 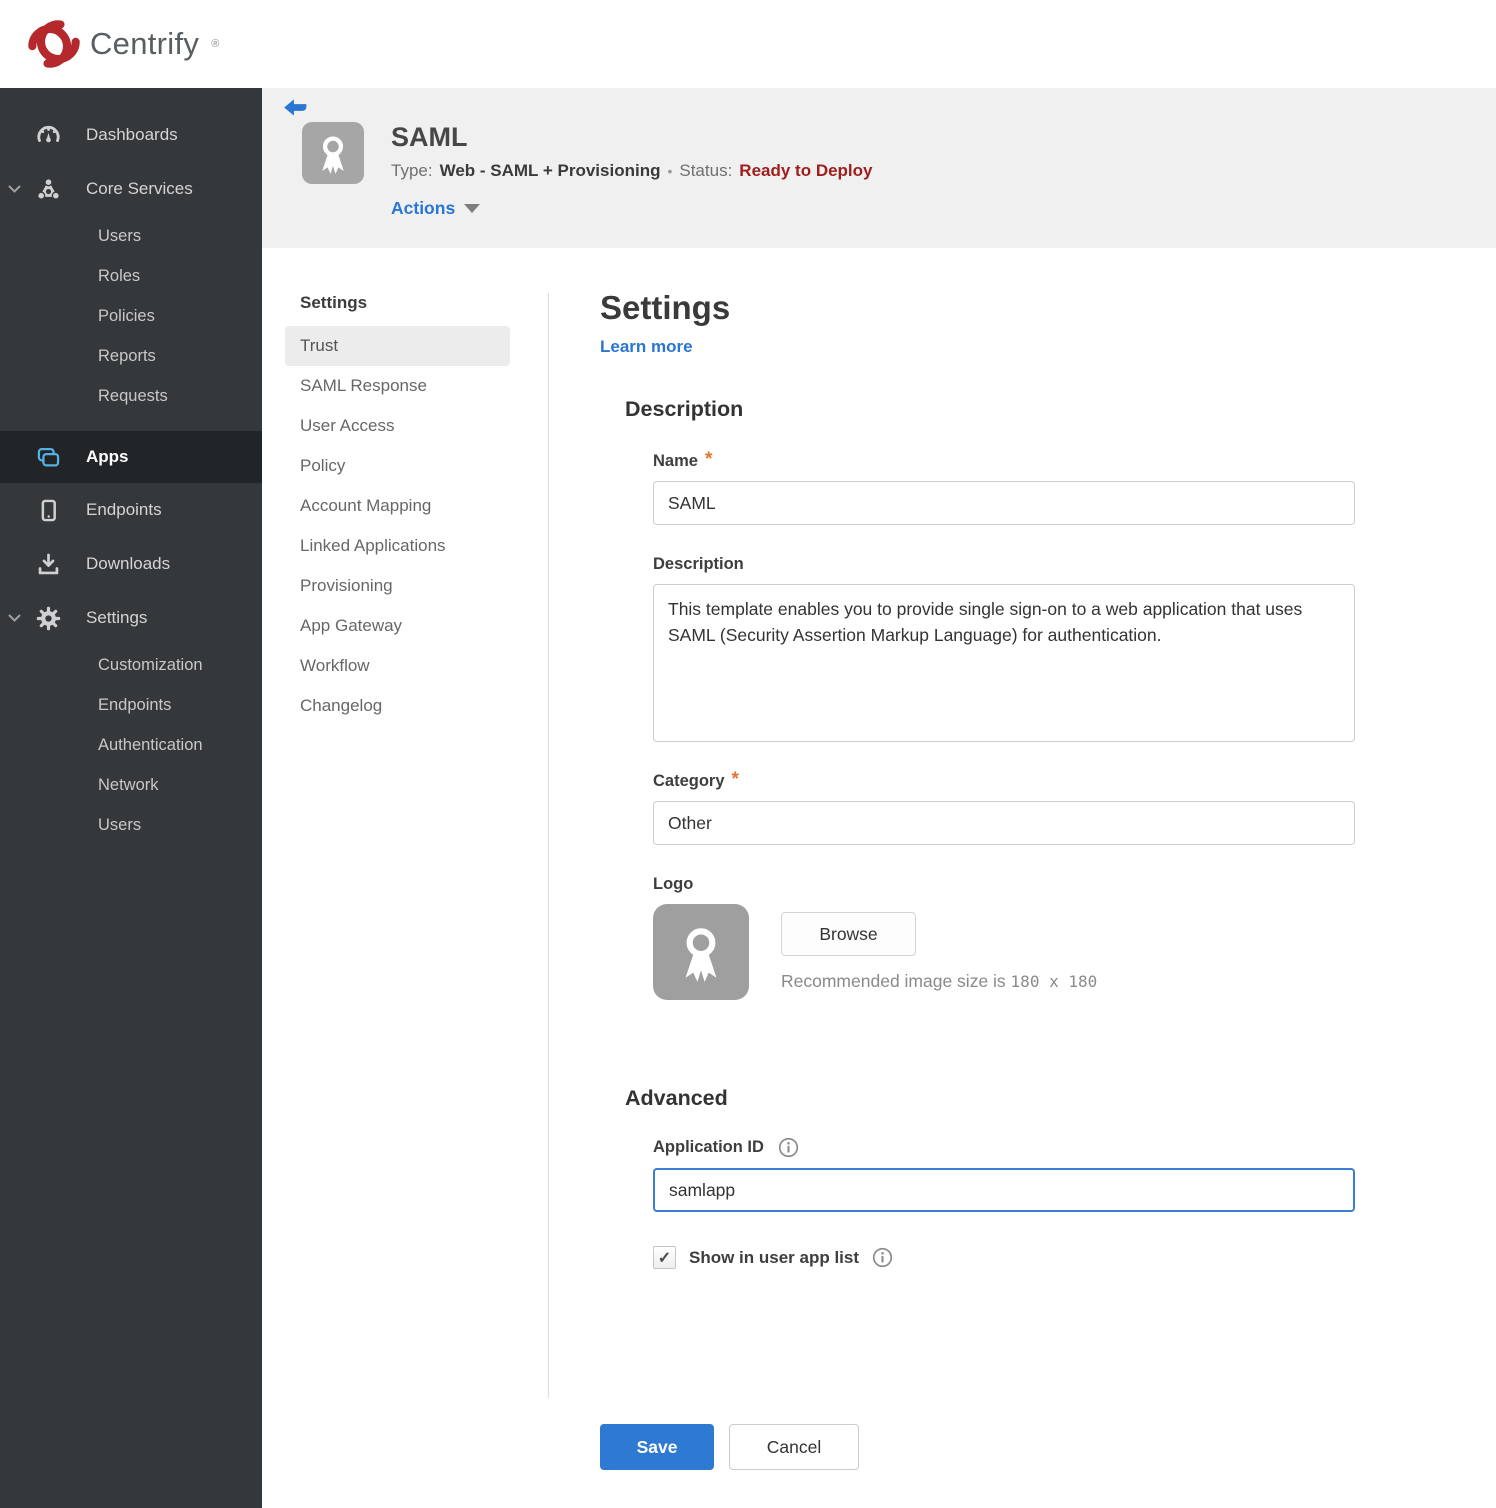 I want to click on back-button, so click(x=295, y=108).